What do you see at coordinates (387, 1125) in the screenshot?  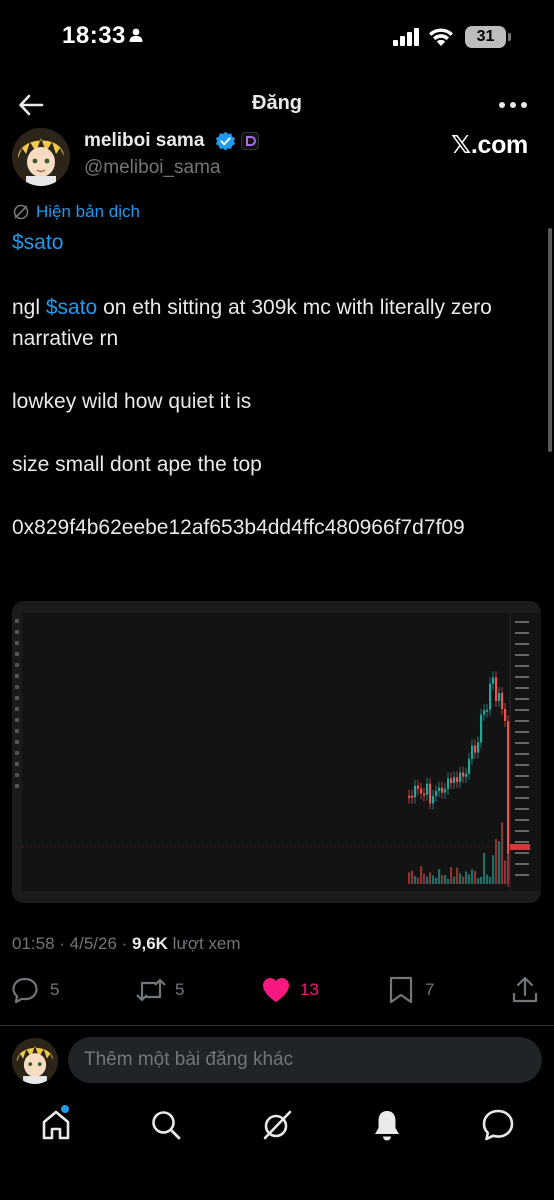 I see `notifications-icon` at bounding box center [387, 1125].